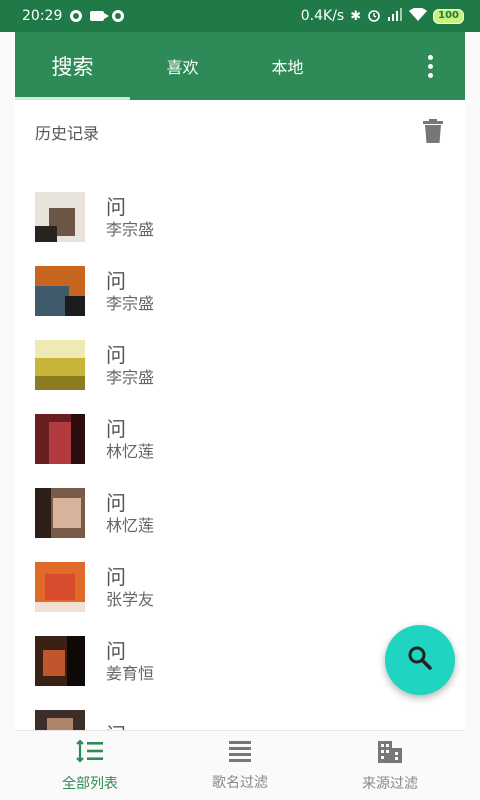  I want to click on tab-label: 喜欢, so click(182, 67).